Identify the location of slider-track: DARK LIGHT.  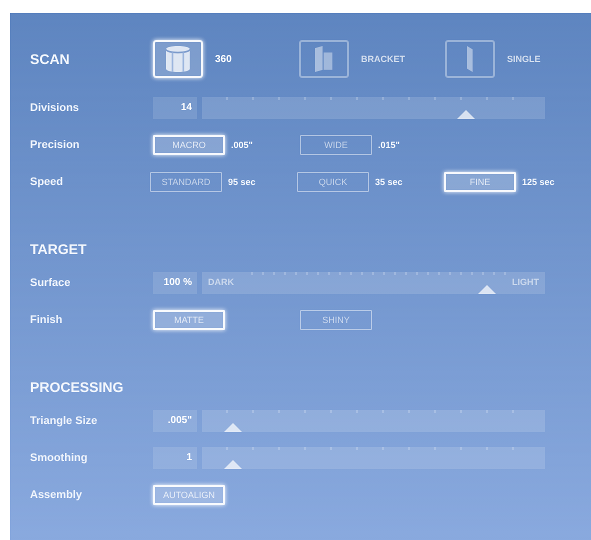
(373, 283).